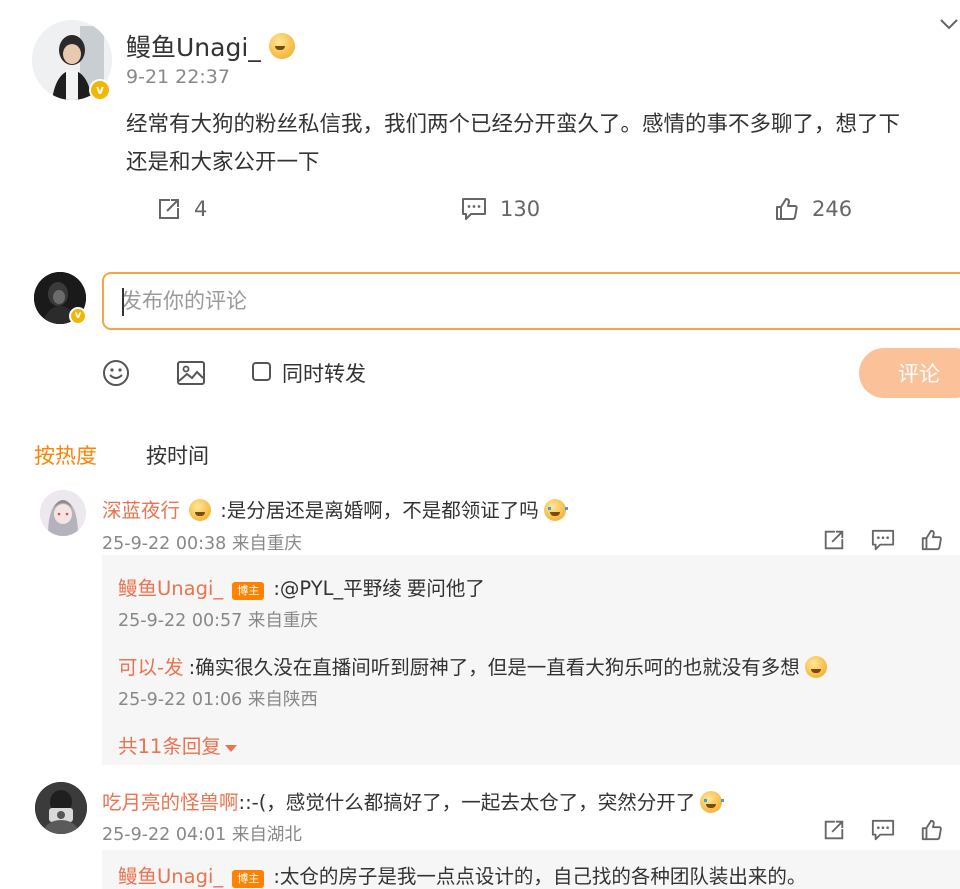  I want to click on comment-time: 25-9-22 00:38 来自重庆, so click(202, 544).